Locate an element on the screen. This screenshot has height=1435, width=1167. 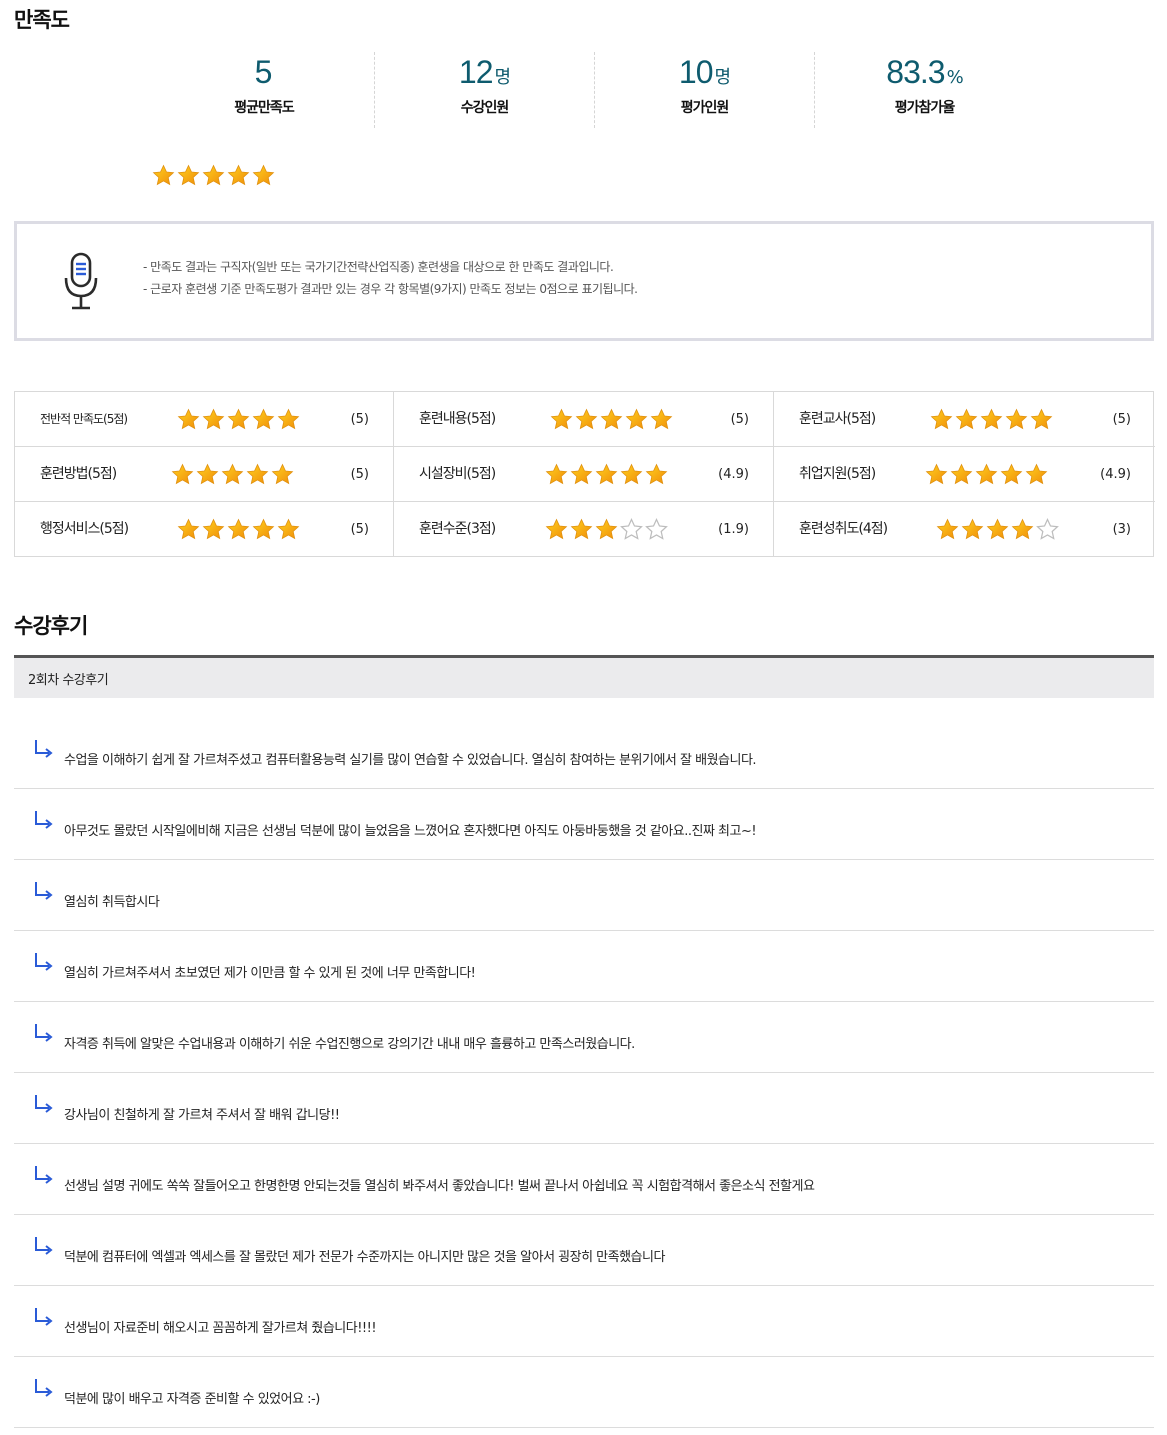
stat-value: 5 is located at coordinates (263, 72).